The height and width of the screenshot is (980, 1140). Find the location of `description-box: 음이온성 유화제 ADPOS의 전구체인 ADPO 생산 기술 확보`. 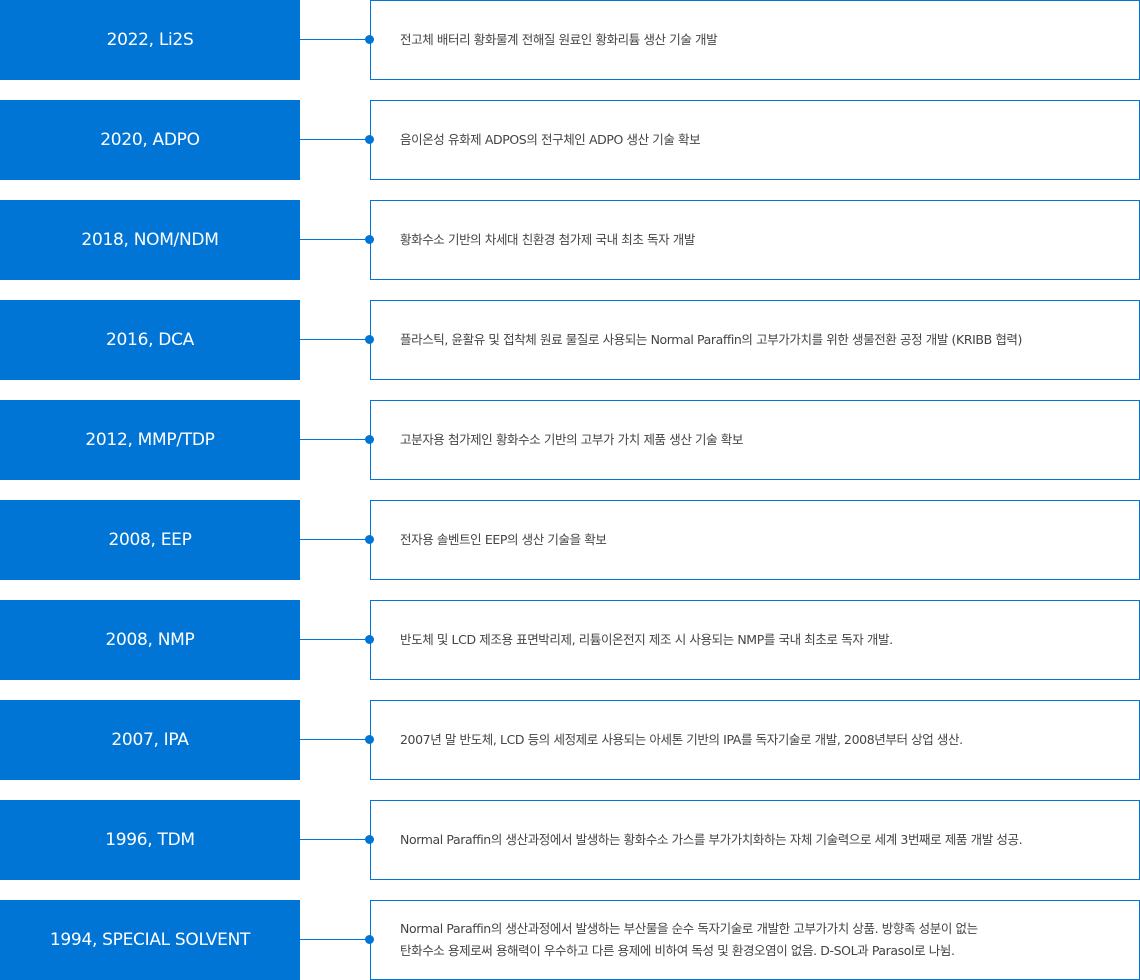

description-box: 음이온성 유화제 ADPOS의 전구체인 ADPO 생산 기술 확보 is located at coordinates (755, 140).